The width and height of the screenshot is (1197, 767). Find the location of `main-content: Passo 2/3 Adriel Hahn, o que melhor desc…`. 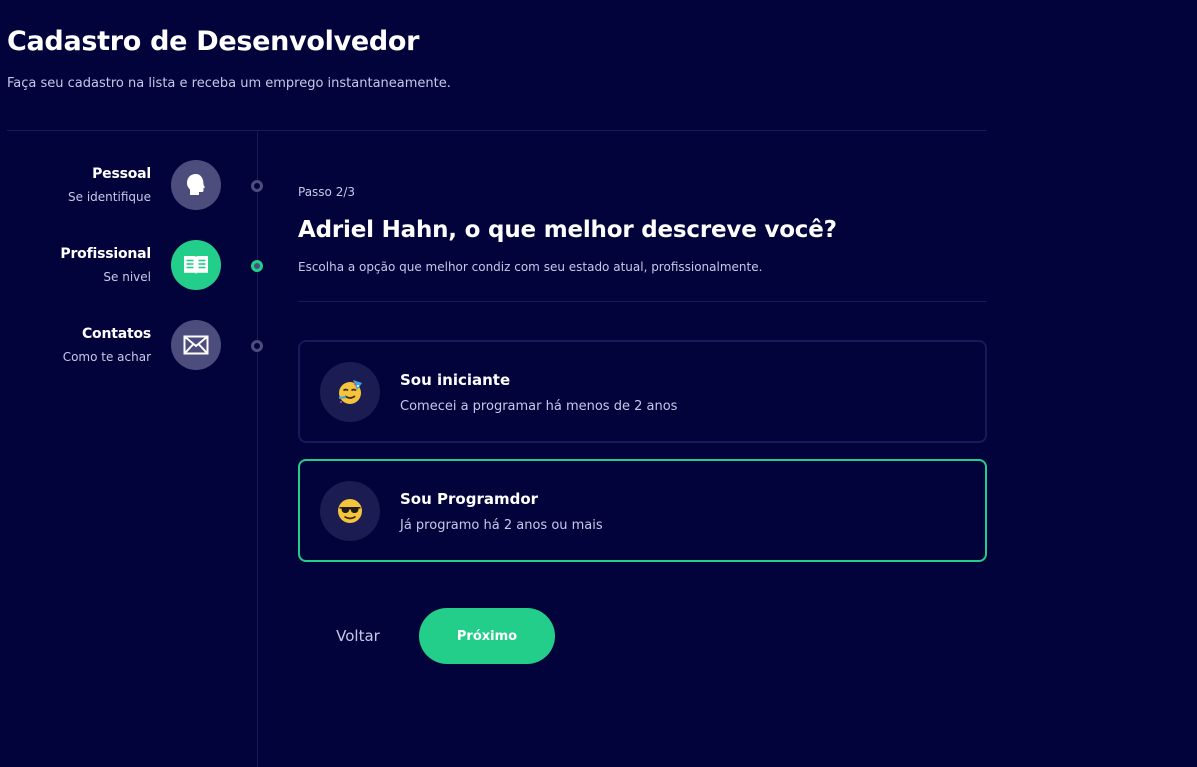

main-content: Passo 2/3 Adriel Hahn, o que melhor desc… is located at coordinates (642, 243).